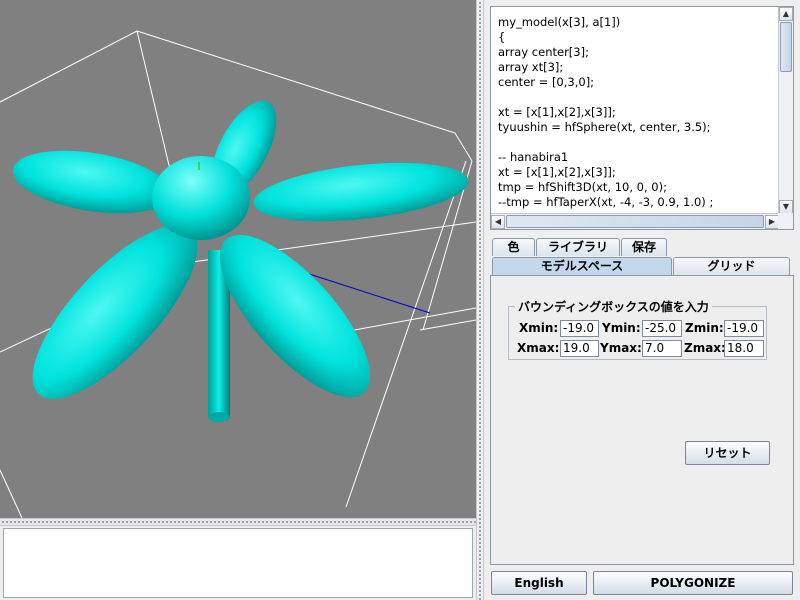 The image size is (800, 600). I want to click on zmax-field: 18.0, so click(744, 348).